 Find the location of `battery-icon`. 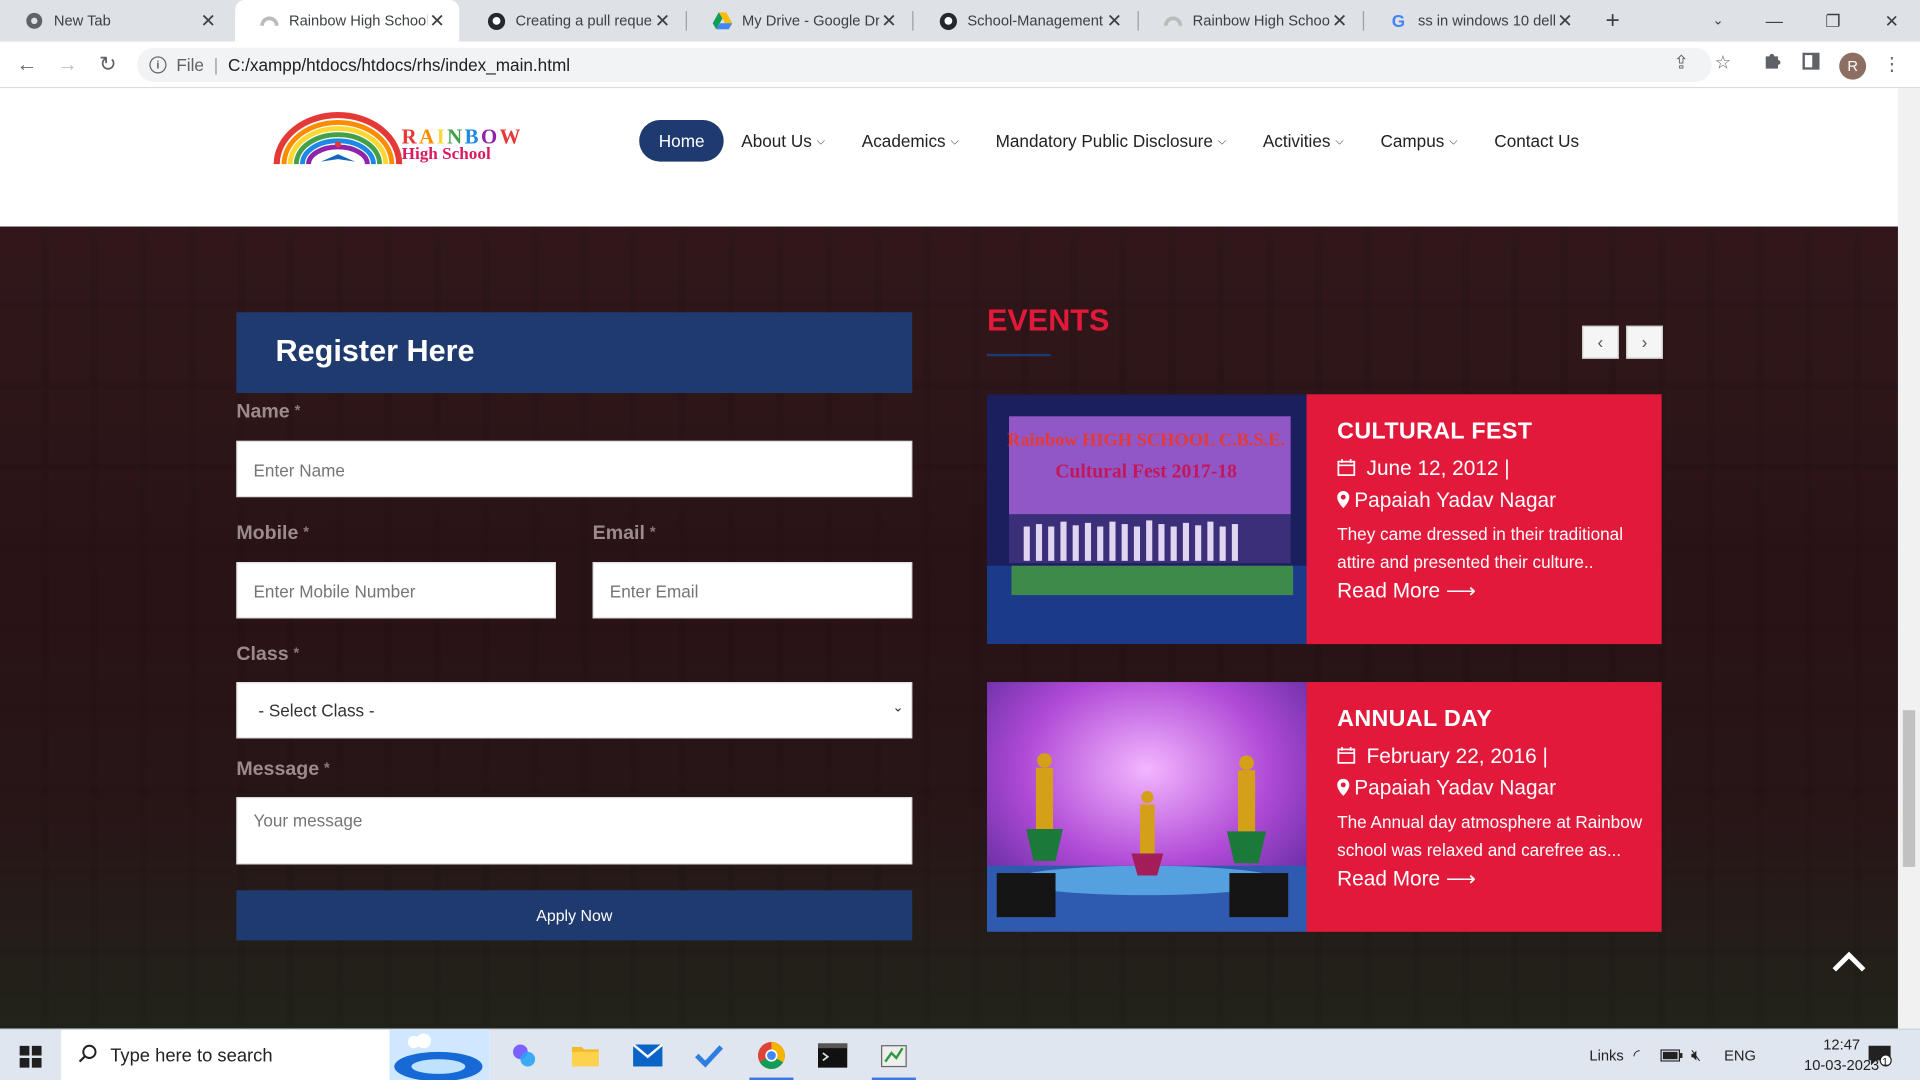

battery-icon is located at coordinates (1671, 1055).